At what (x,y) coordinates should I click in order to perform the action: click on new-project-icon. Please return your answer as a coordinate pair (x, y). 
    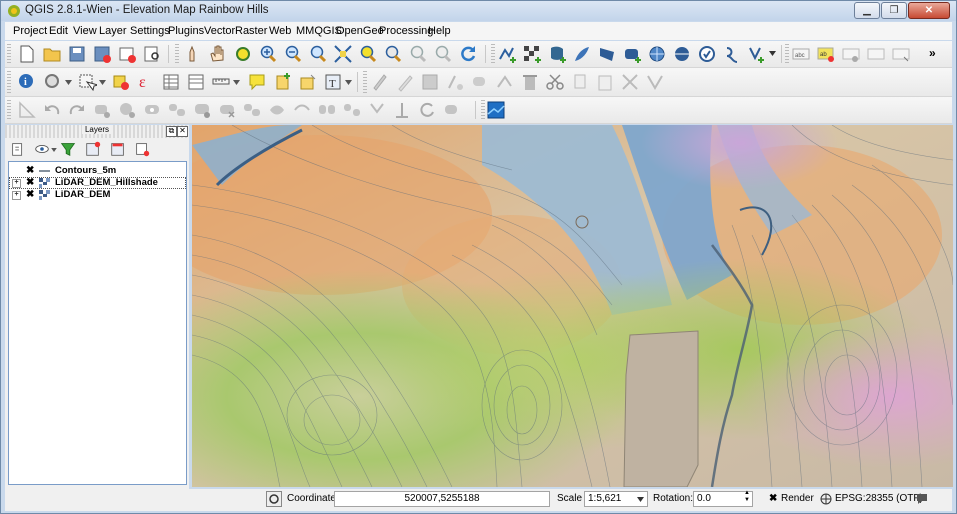
    Looking at the image, I should click on (27, 54).